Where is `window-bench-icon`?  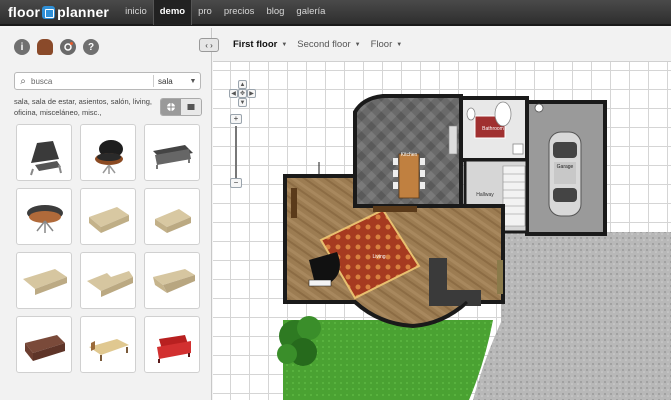 window-bench-icon is located at coordinates (500, 277).